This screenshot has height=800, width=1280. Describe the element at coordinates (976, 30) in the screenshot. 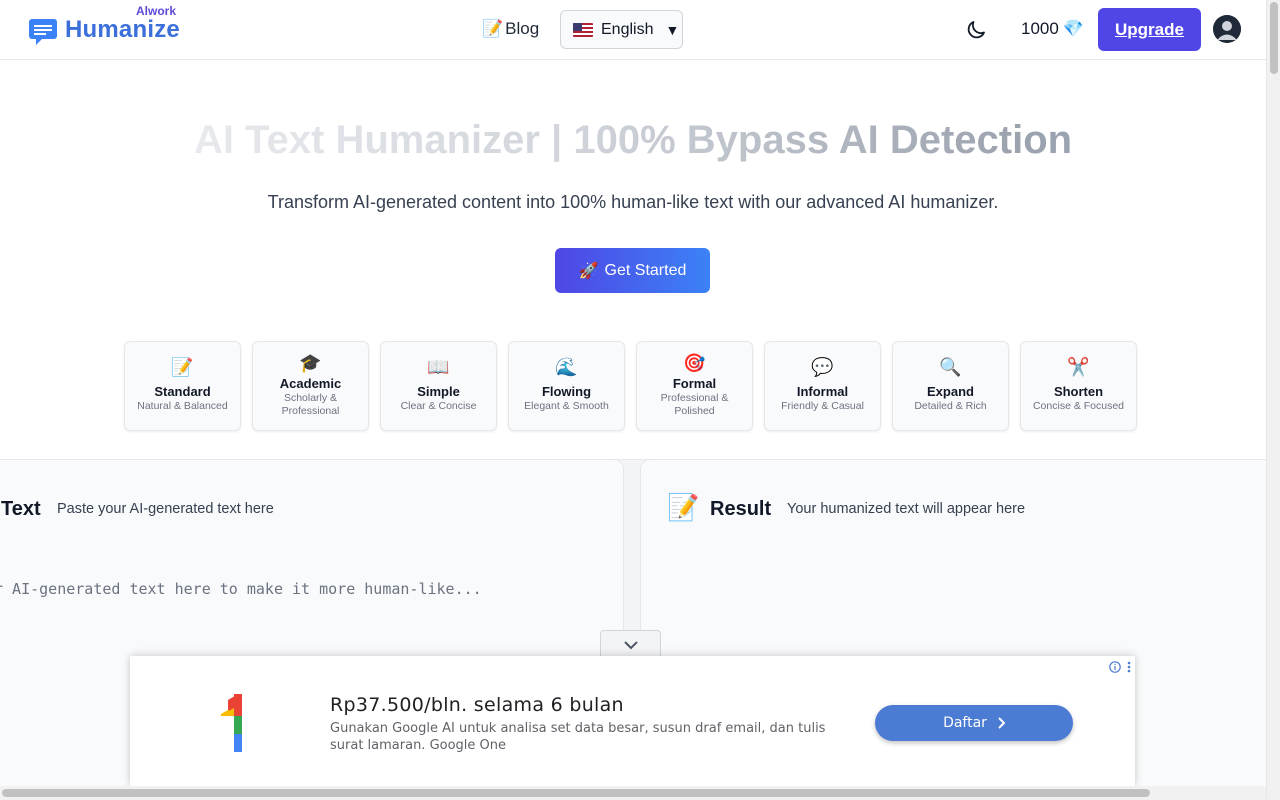

I see `moon-icon` at that location.